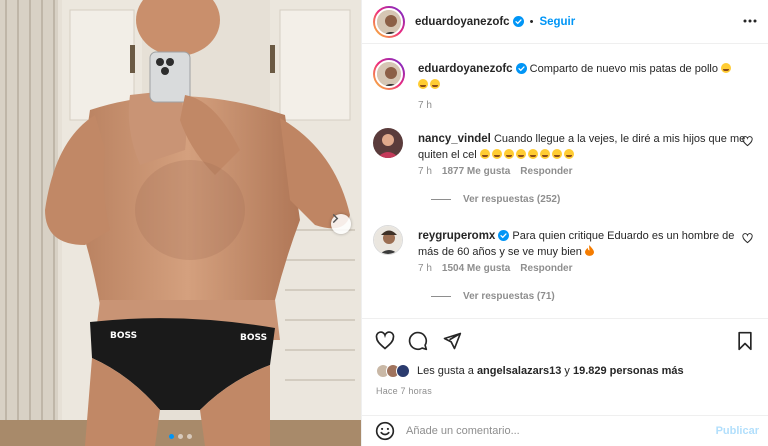 Image resolution: width=768 pixels, height=446 pixels. I want to click on comment-username: reygruperomx, so click(456, 236).